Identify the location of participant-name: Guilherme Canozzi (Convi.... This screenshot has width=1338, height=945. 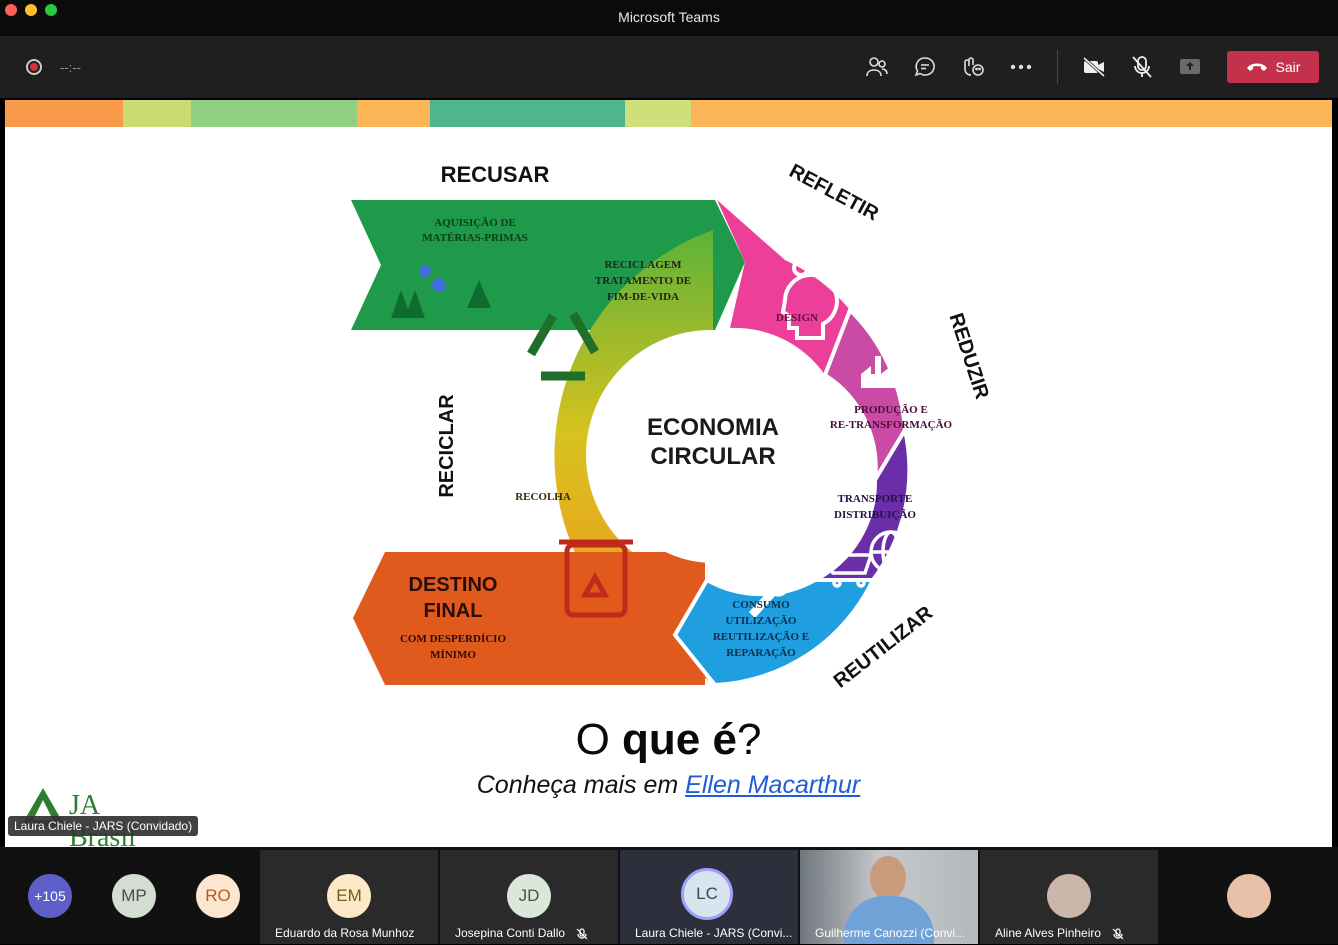
(890, 933).